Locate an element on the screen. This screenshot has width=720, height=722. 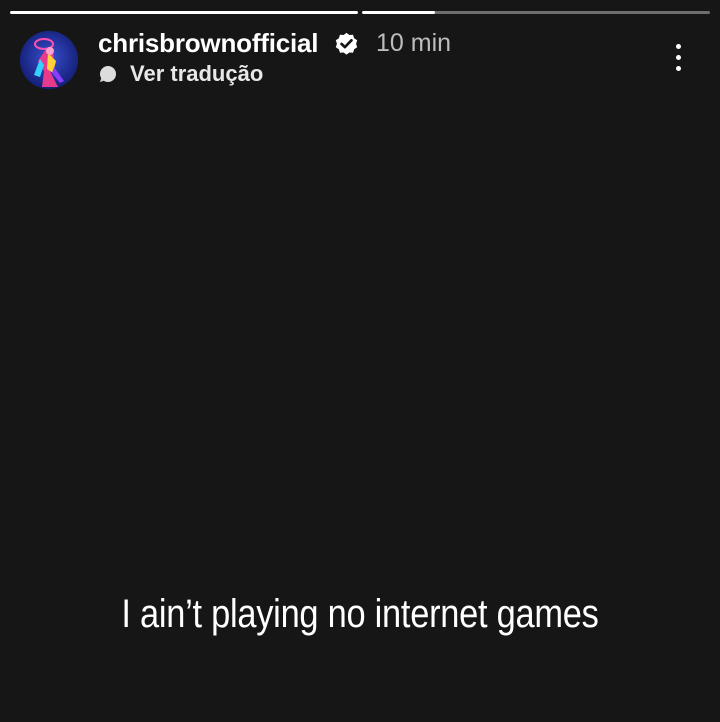
post-timestamp: 10 min is located at coordinates (414, 43).